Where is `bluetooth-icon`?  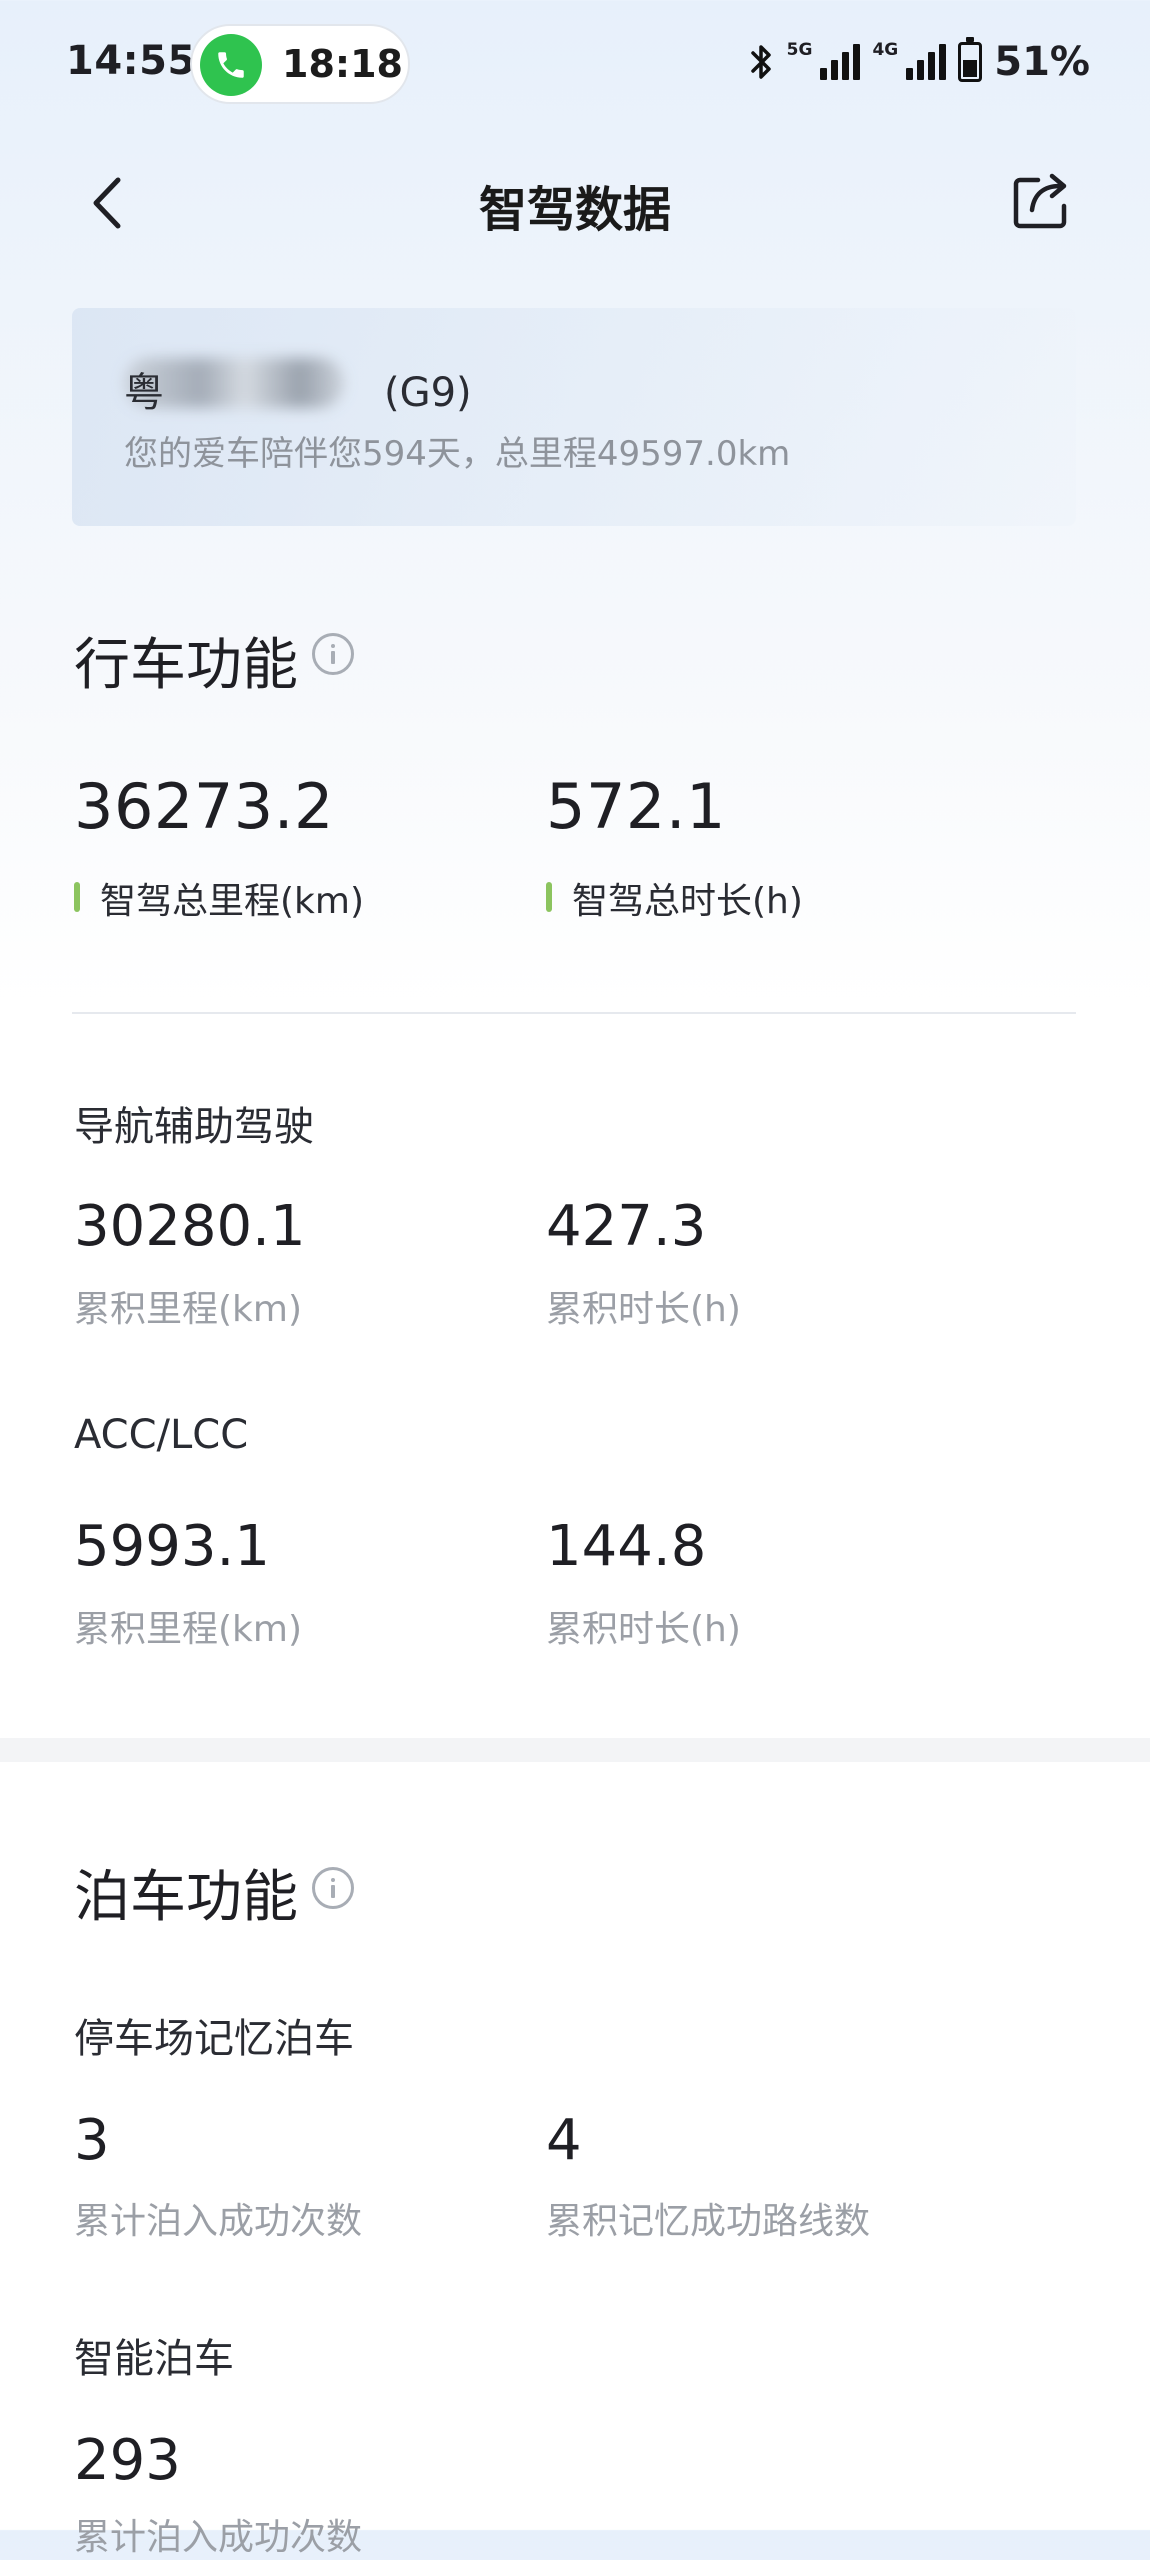
bluetooth-icon is located at coordinates (760, 62).